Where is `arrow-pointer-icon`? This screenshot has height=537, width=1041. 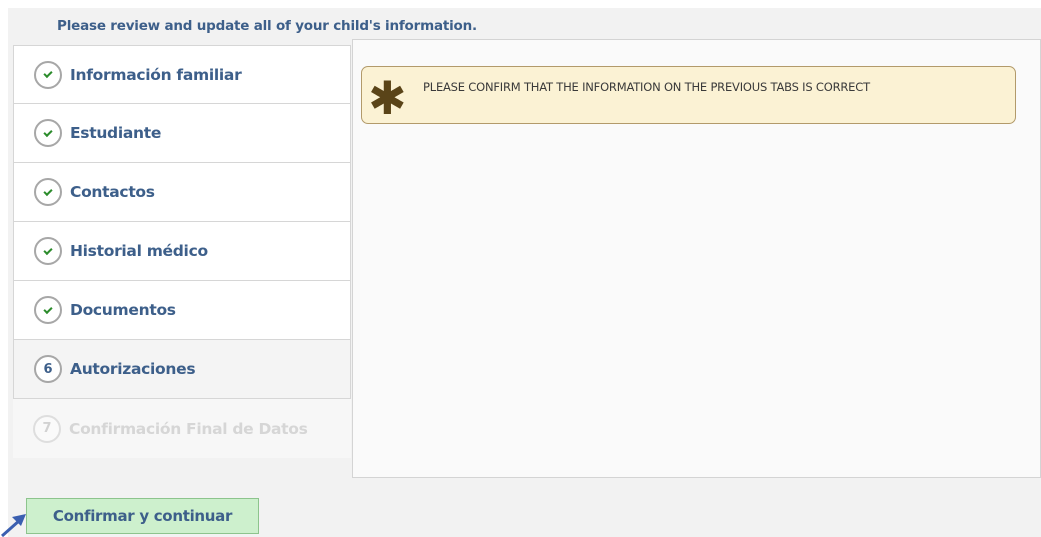 arrow-pointer-icon is located at coordinates (13, 525).